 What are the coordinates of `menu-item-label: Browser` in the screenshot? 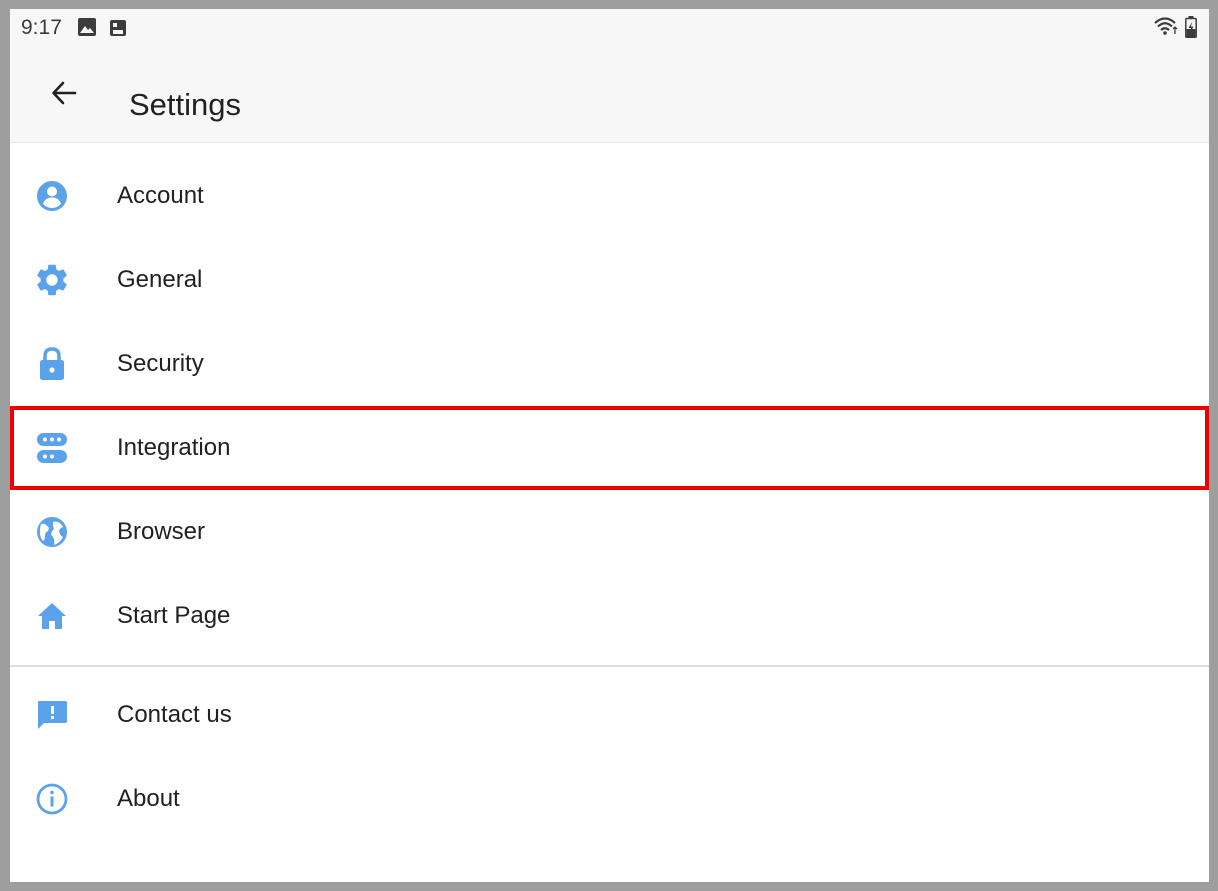 It's located at (161, 531).